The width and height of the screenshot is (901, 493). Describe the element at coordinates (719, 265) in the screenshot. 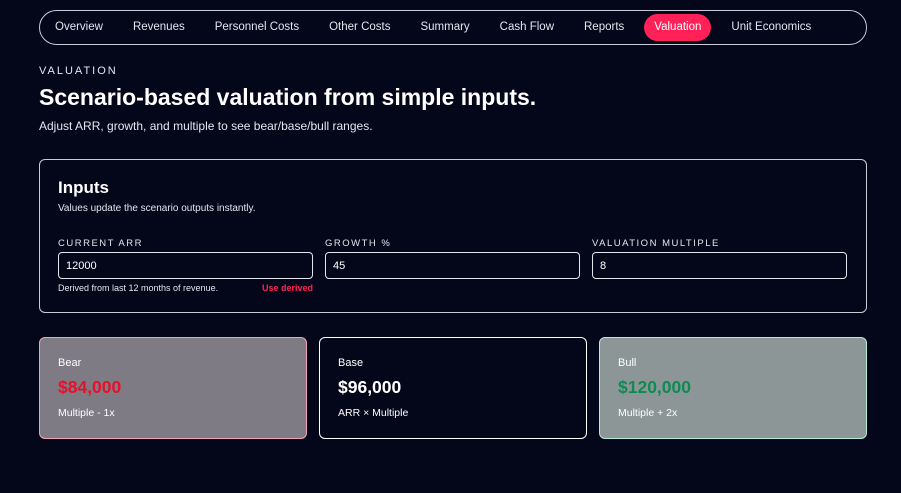

I see `valuation-multiple-input` at that location.